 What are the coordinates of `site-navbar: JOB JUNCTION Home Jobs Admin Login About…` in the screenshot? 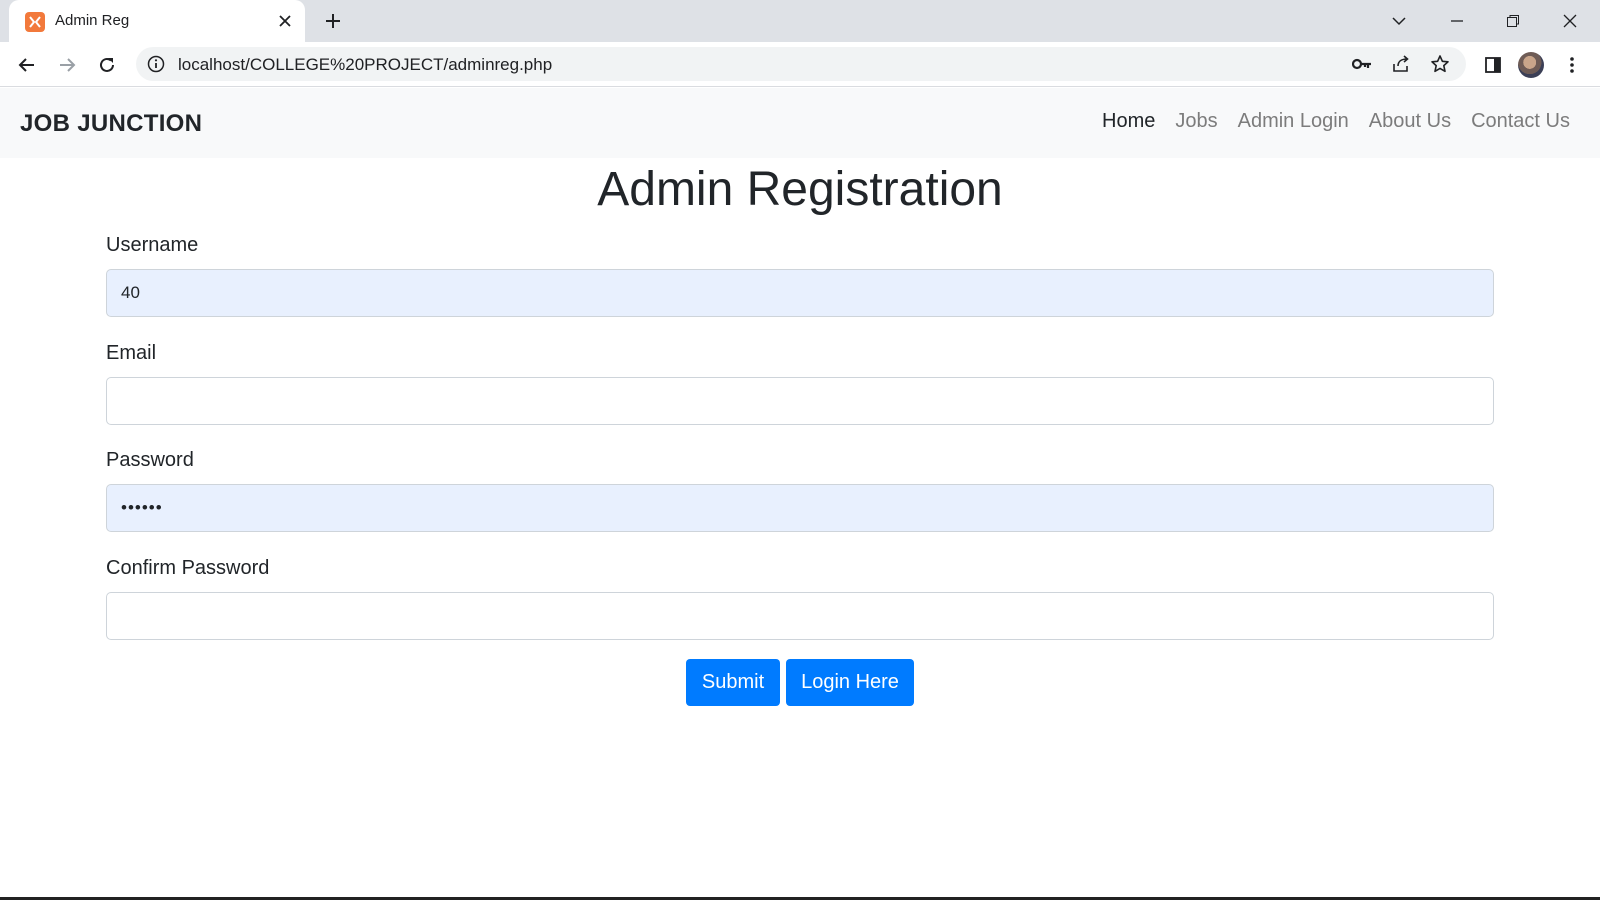 It's located at (800, 123).